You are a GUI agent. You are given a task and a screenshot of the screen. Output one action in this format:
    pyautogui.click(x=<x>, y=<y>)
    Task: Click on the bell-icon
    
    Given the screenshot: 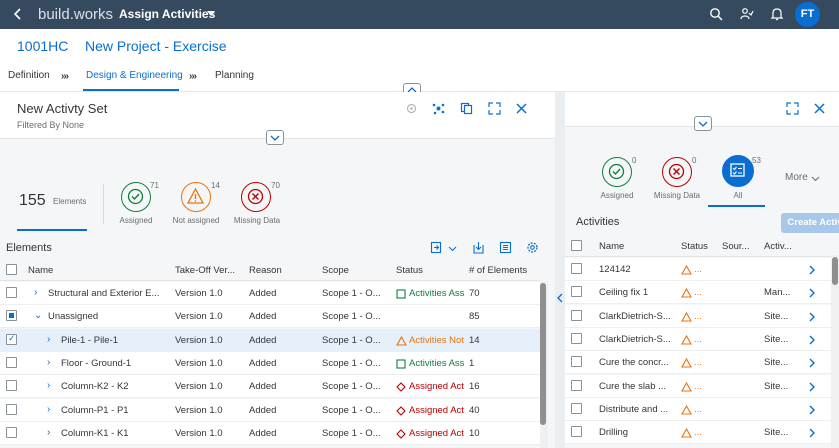 What is the action you would take?
    pyautogui.click(x=777, y=14)
    